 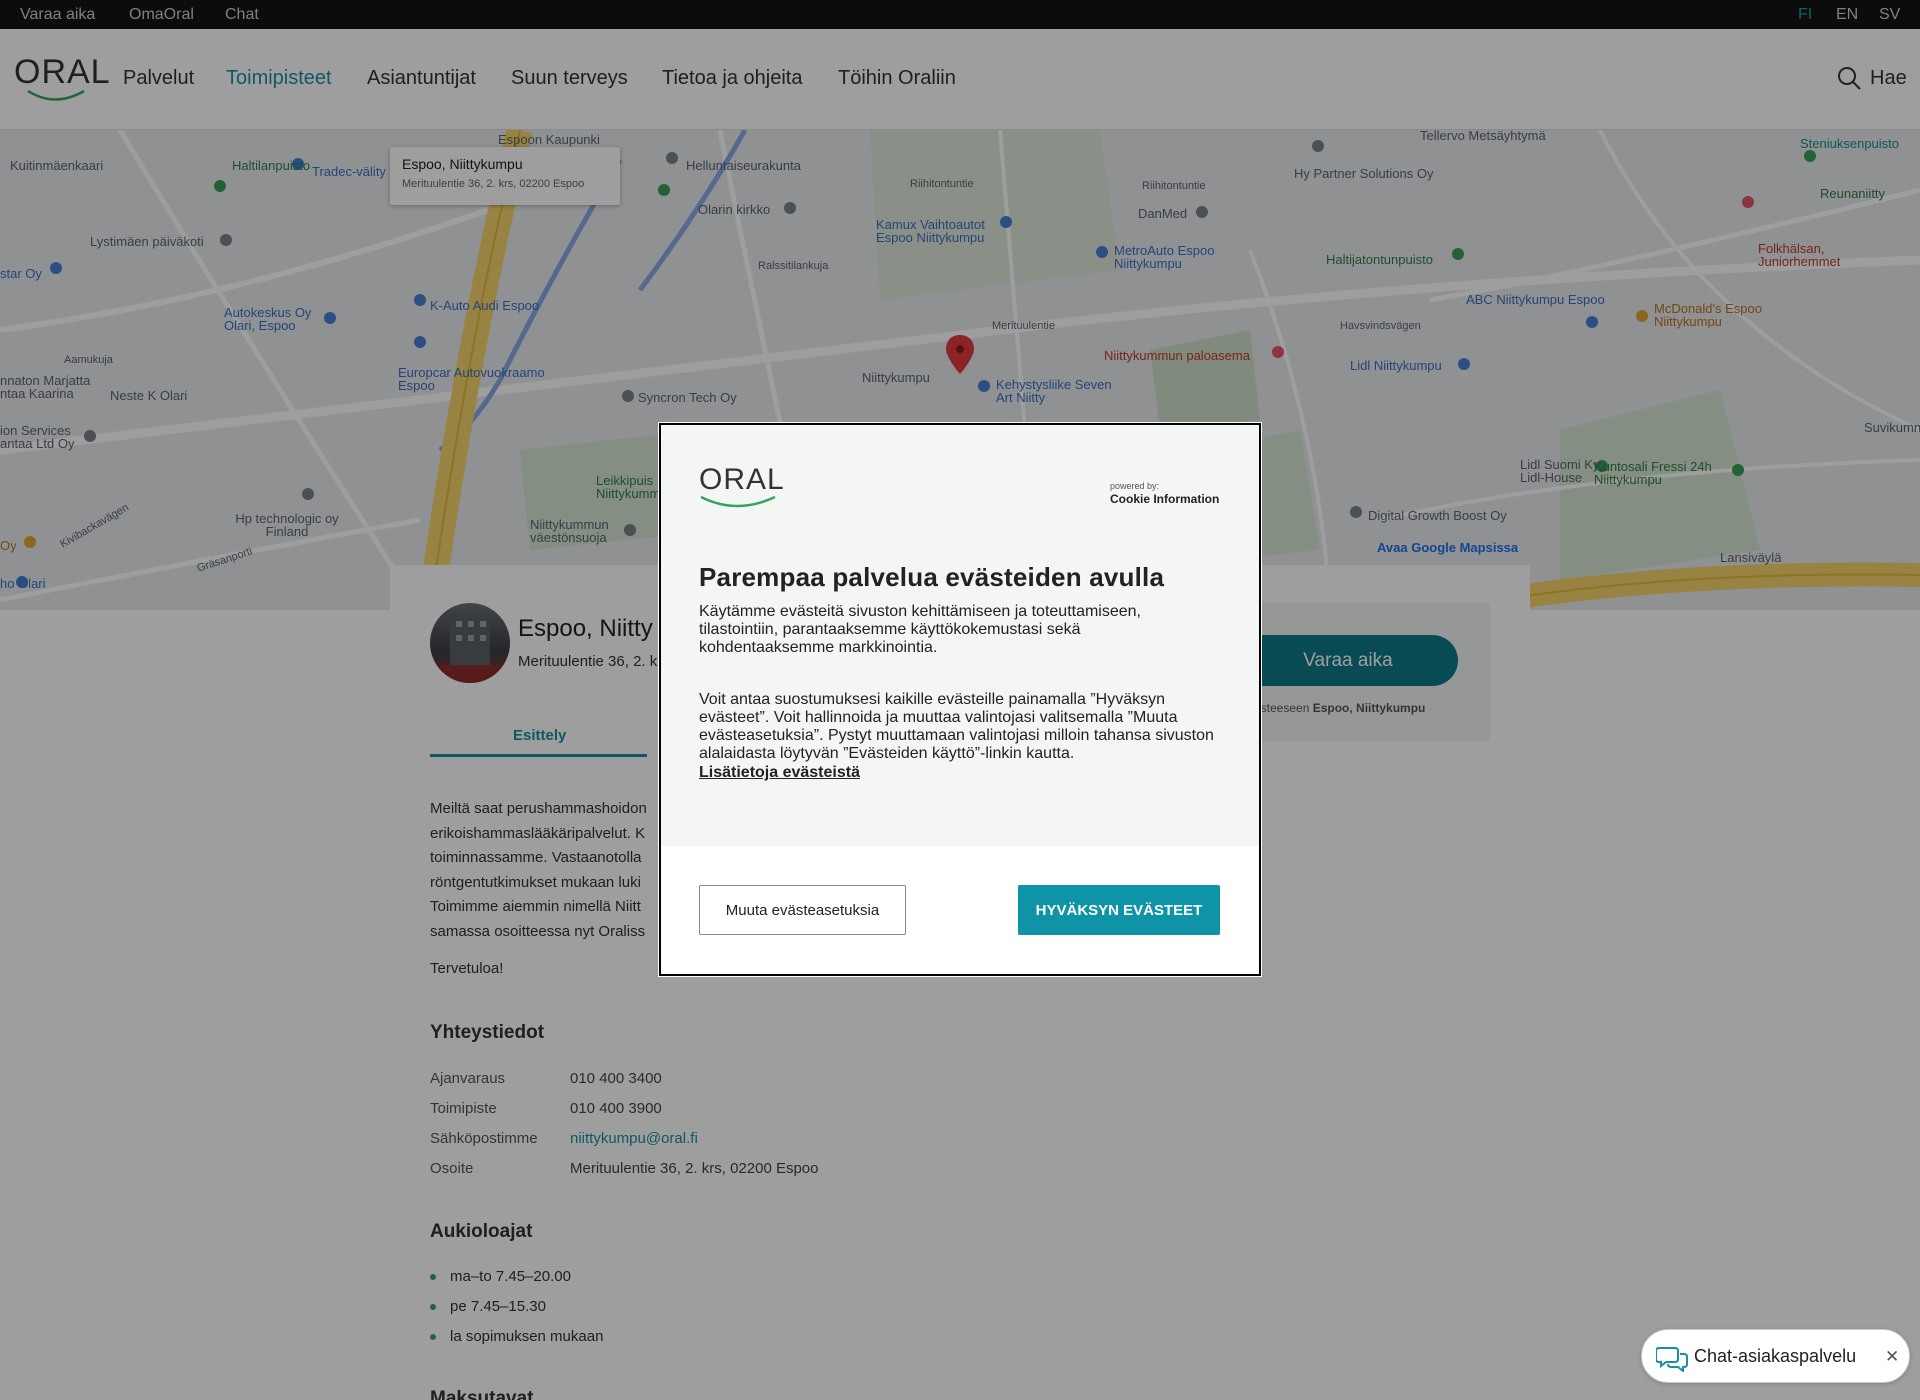 I want to click on chat-label: Chat-asiakaspalvelu, so click(x=1775, y=1356).